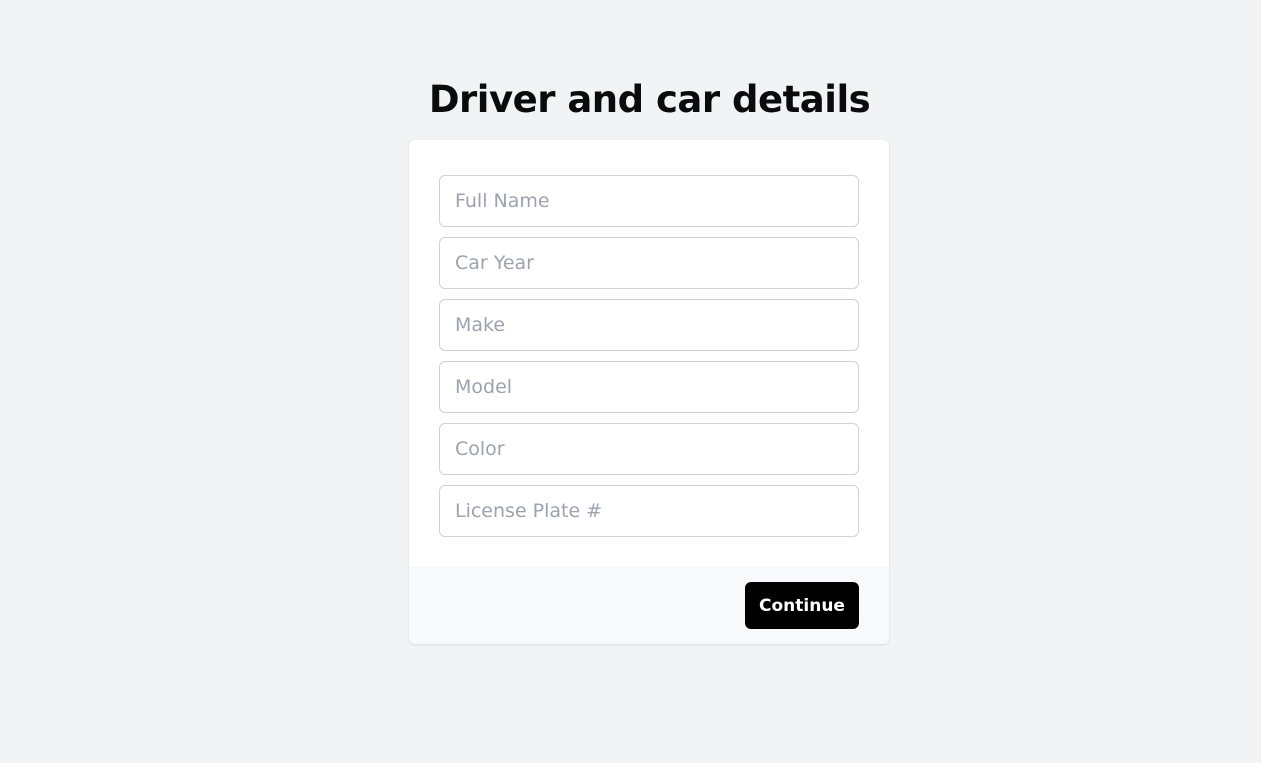 The width and height of the screenshot is (1261, 763). I want to click on license-plate-input, so click(649, 511).